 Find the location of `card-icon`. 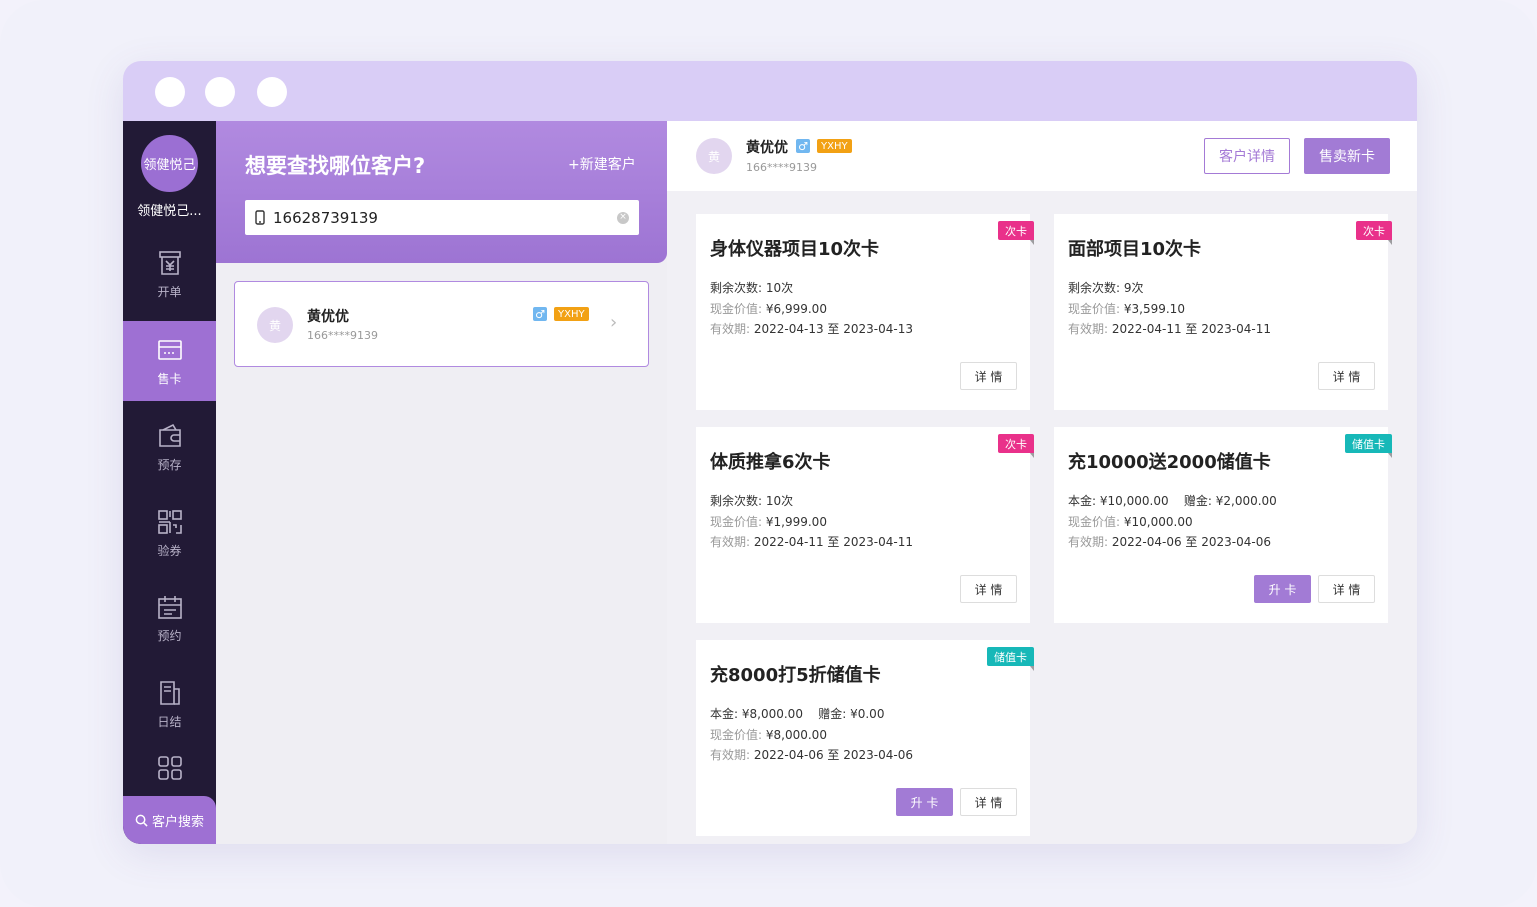

card-icon is located at coordinates (169, 349).